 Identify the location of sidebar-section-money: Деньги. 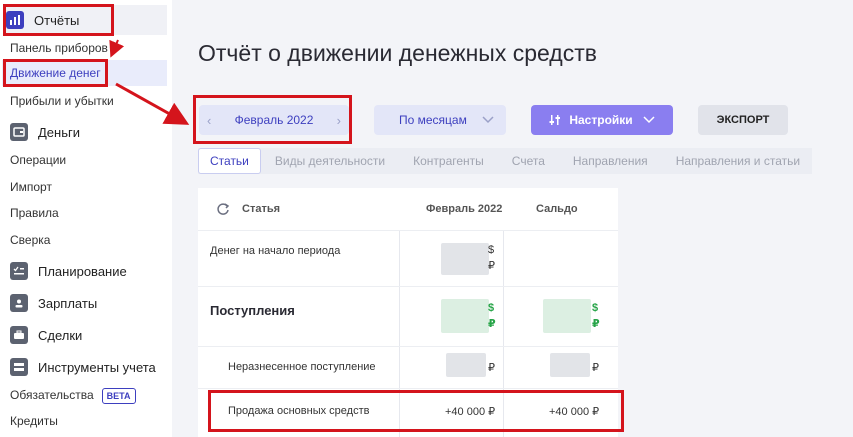
(45, 132).